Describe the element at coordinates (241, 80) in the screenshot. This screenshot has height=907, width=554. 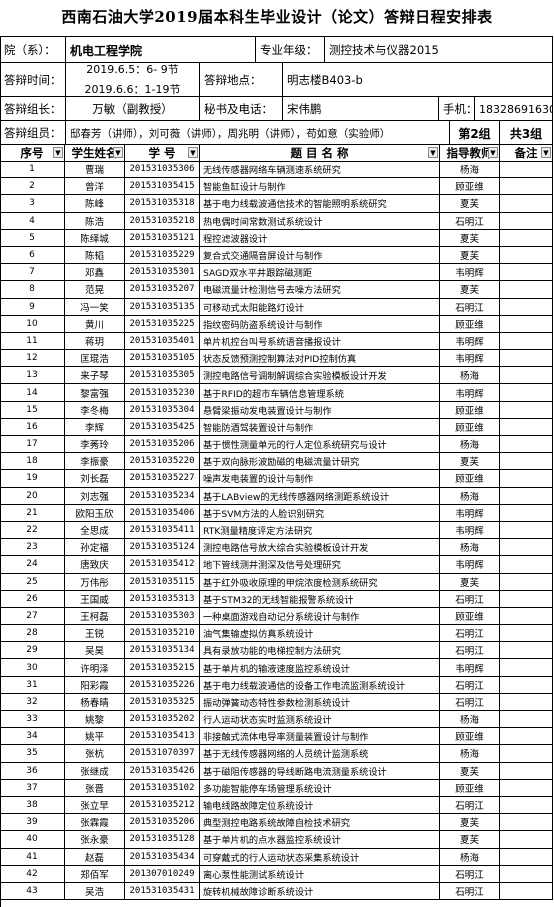
I see `place-label: 答辩地点：` at that location.